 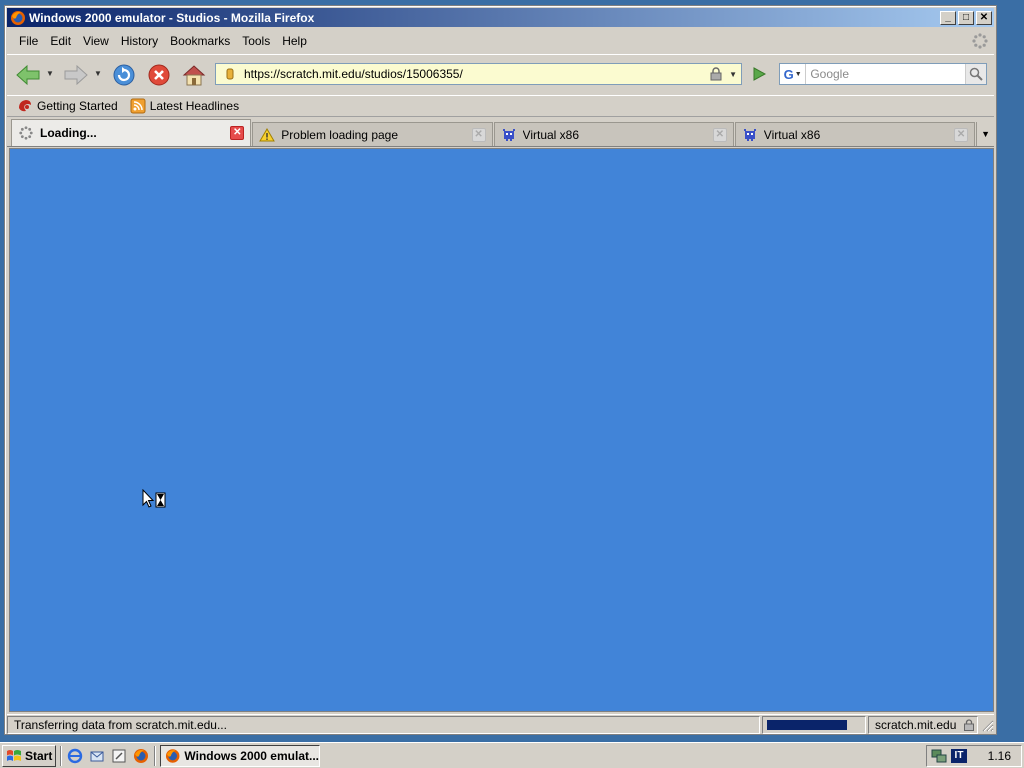 I want to click on network-icon, so click(x=939, y=756).